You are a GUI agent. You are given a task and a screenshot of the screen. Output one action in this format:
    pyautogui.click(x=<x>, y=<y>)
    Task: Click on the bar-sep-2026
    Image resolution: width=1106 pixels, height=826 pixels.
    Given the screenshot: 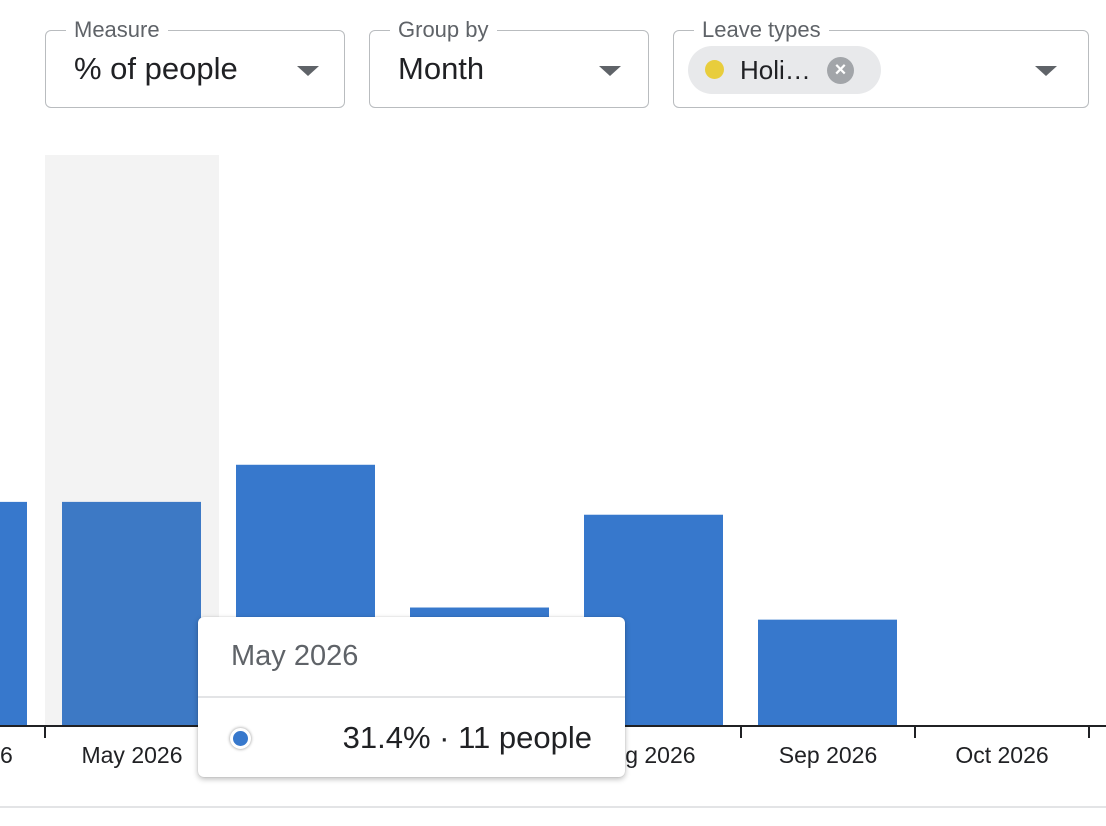 What is the action you would take?
    pyautogui.click(x=827, y=672)
    